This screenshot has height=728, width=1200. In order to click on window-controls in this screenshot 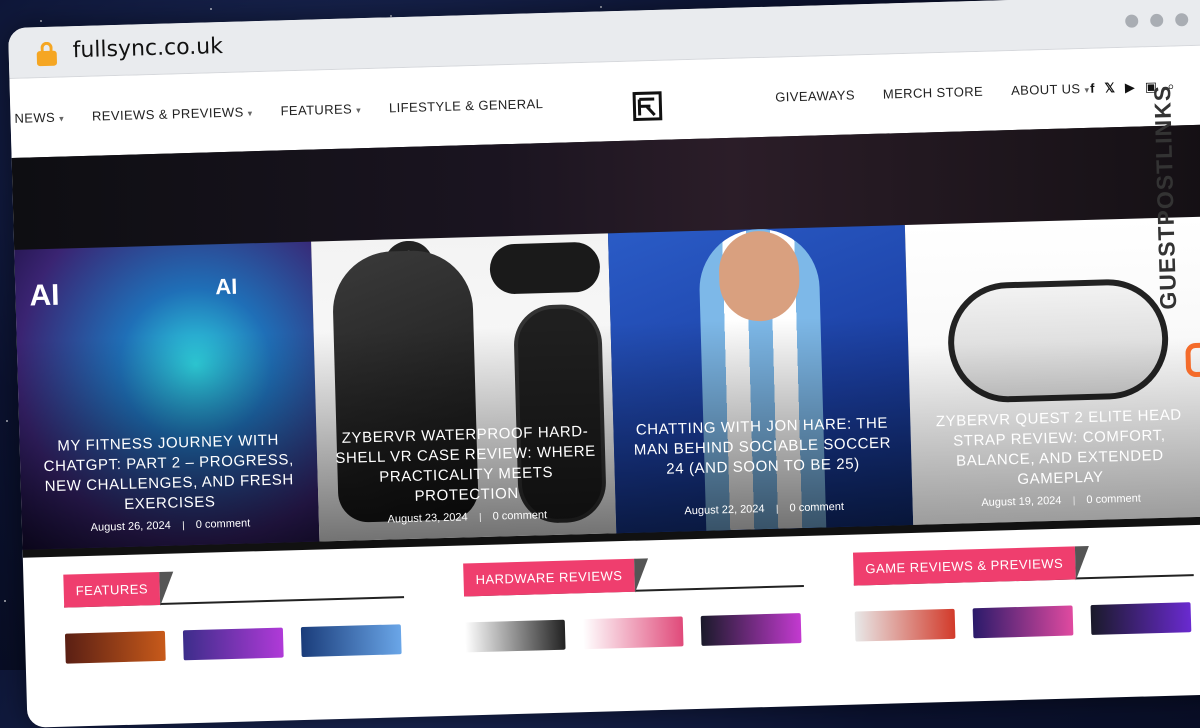, I will do `click(1157, 20)`.